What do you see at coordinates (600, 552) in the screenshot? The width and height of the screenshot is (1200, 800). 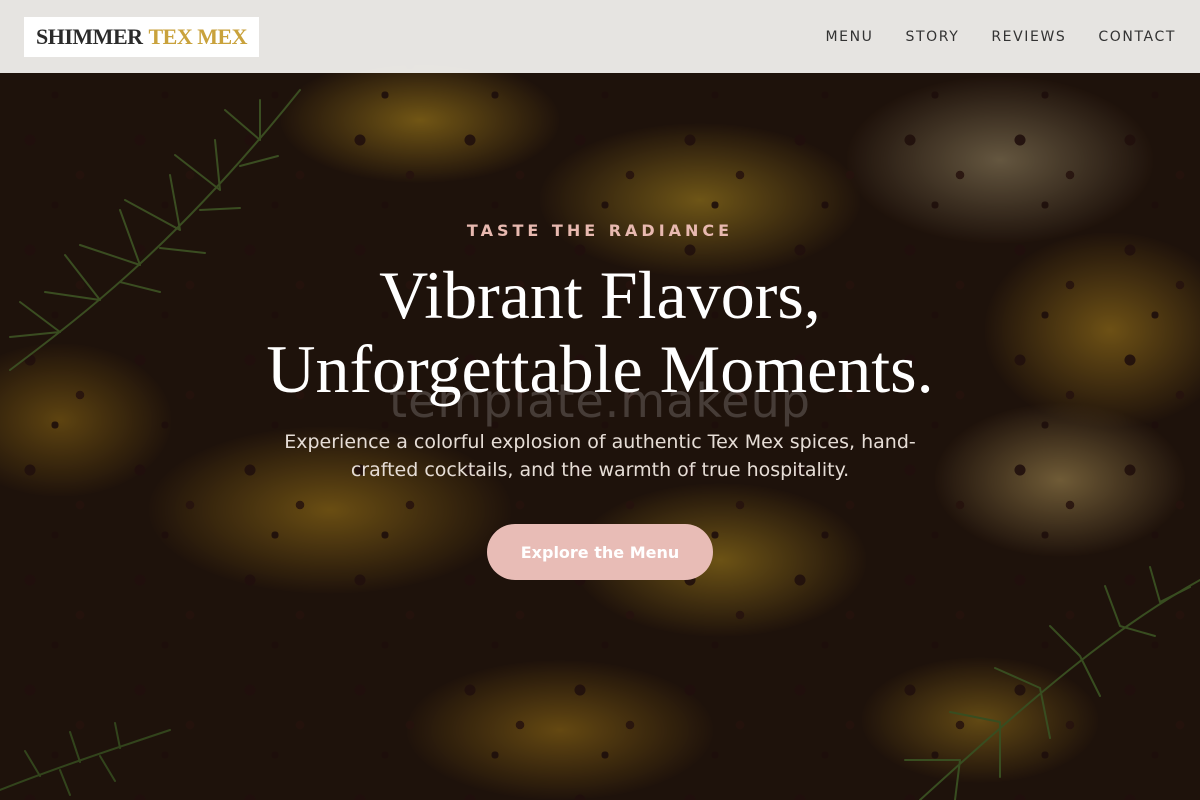 I see `explore-menu-button: Explore the Menu` at bounding box center [600, 552].